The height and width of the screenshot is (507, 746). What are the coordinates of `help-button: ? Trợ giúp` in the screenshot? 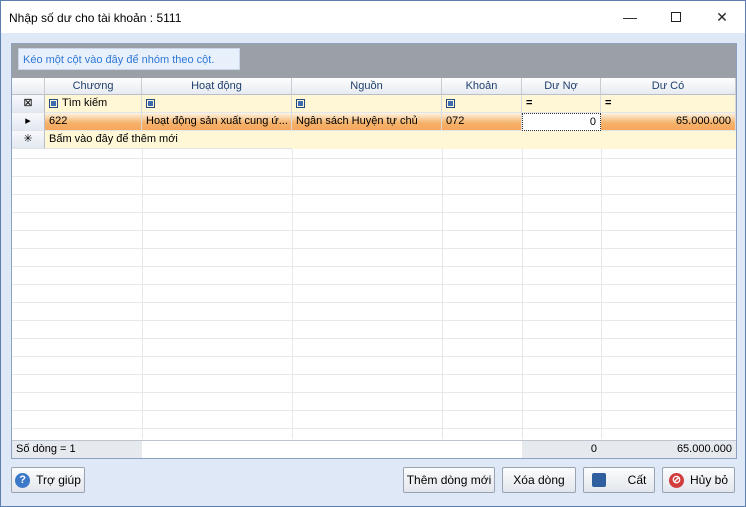 It's located at (48, 480).